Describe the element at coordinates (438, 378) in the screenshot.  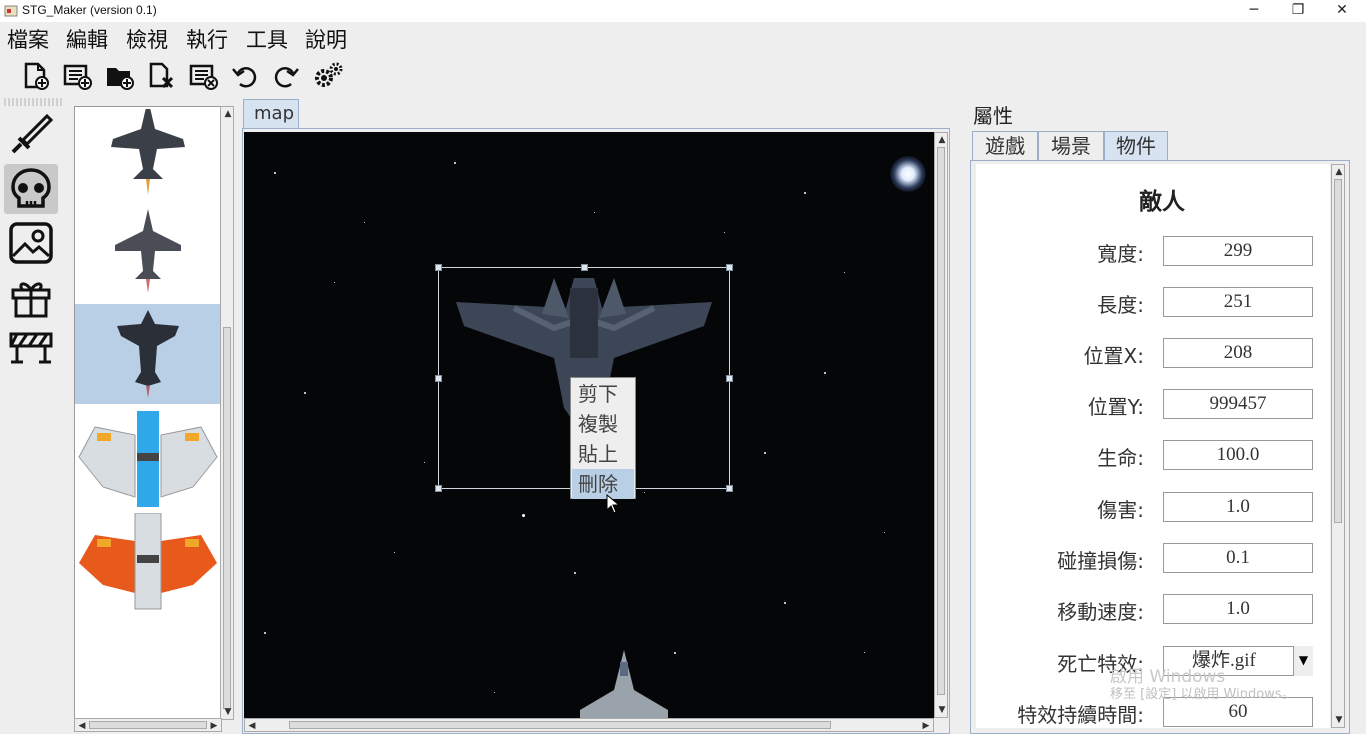
I see `resize-handle-w` at that location.